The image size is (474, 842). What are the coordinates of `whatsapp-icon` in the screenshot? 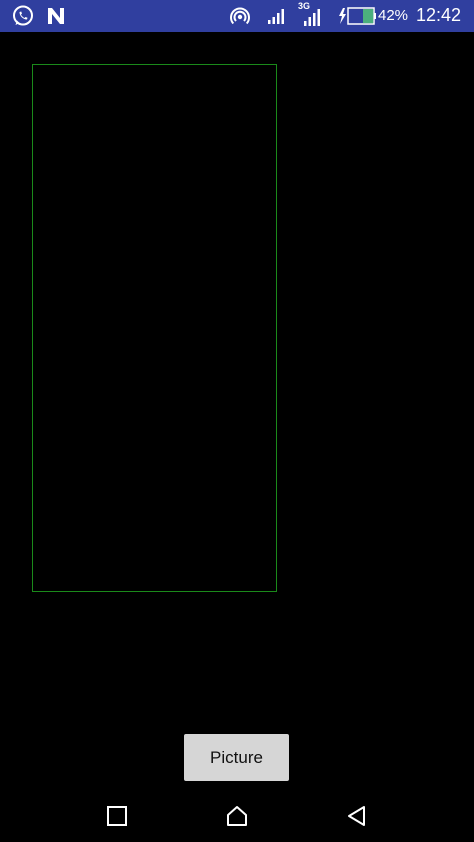 It's located at (23, 16).